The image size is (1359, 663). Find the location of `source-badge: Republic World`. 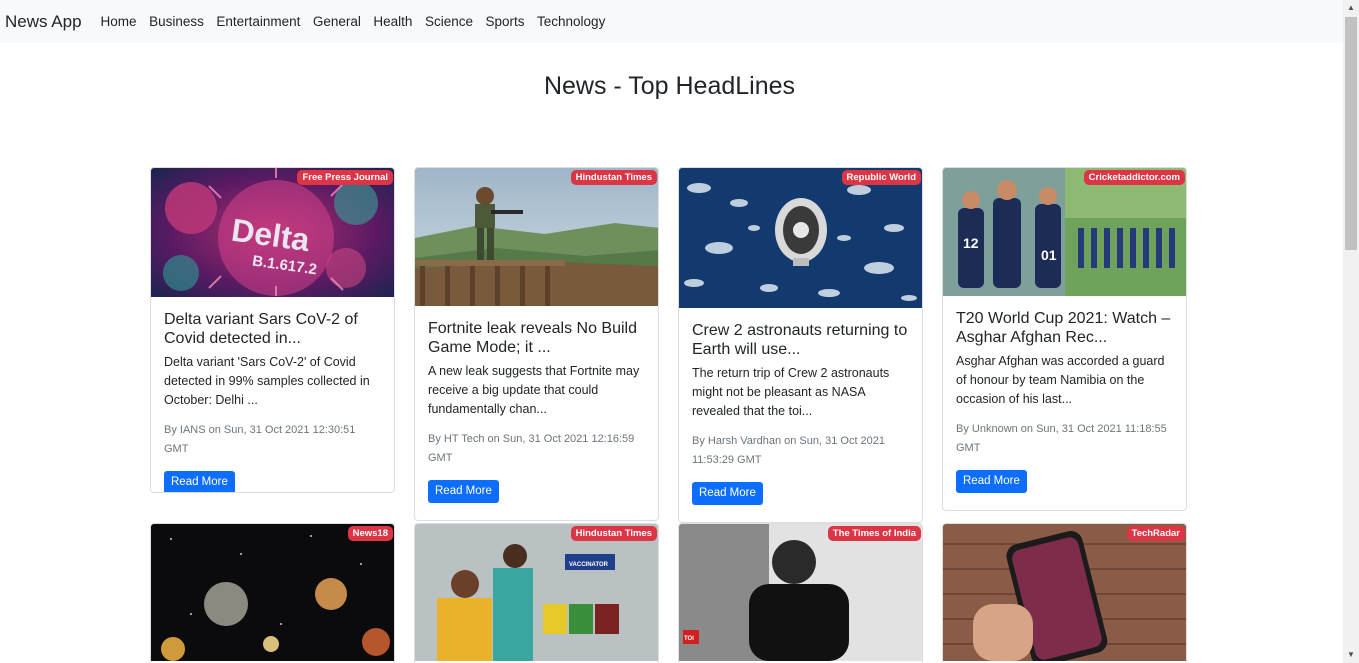

source-badge: Republic World is located at coordinates (881, 177).